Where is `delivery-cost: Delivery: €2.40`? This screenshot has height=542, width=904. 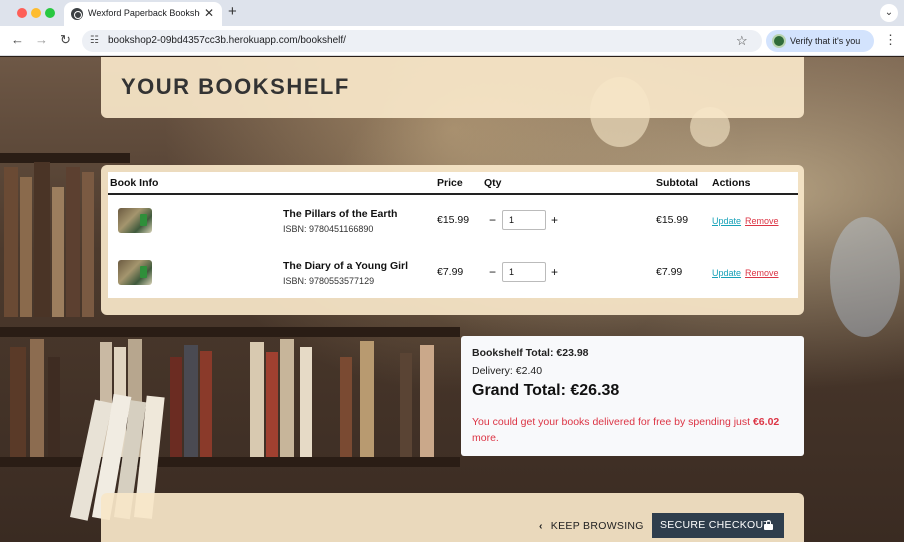
delivery-cost: Delivery: €2.40 is located at coordinates (507, 371).